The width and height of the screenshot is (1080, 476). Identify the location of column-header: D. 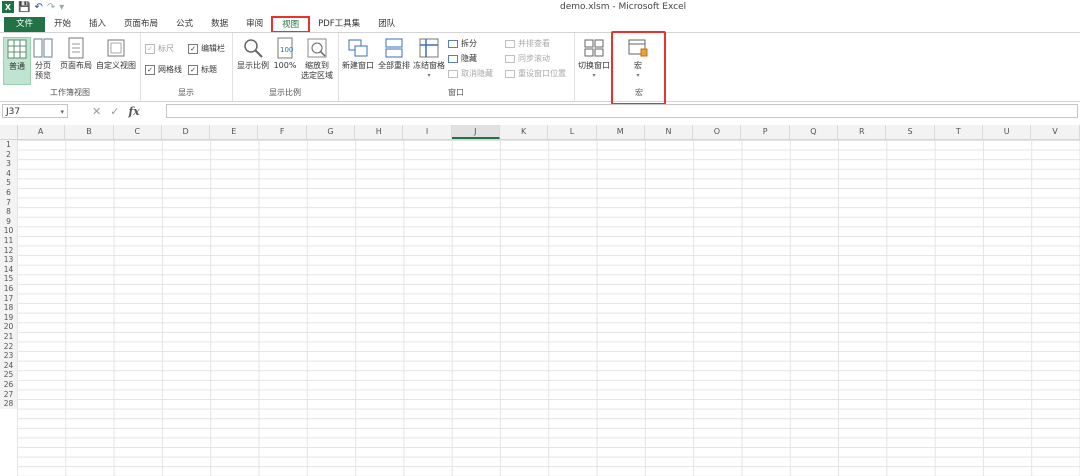
(186, 132).